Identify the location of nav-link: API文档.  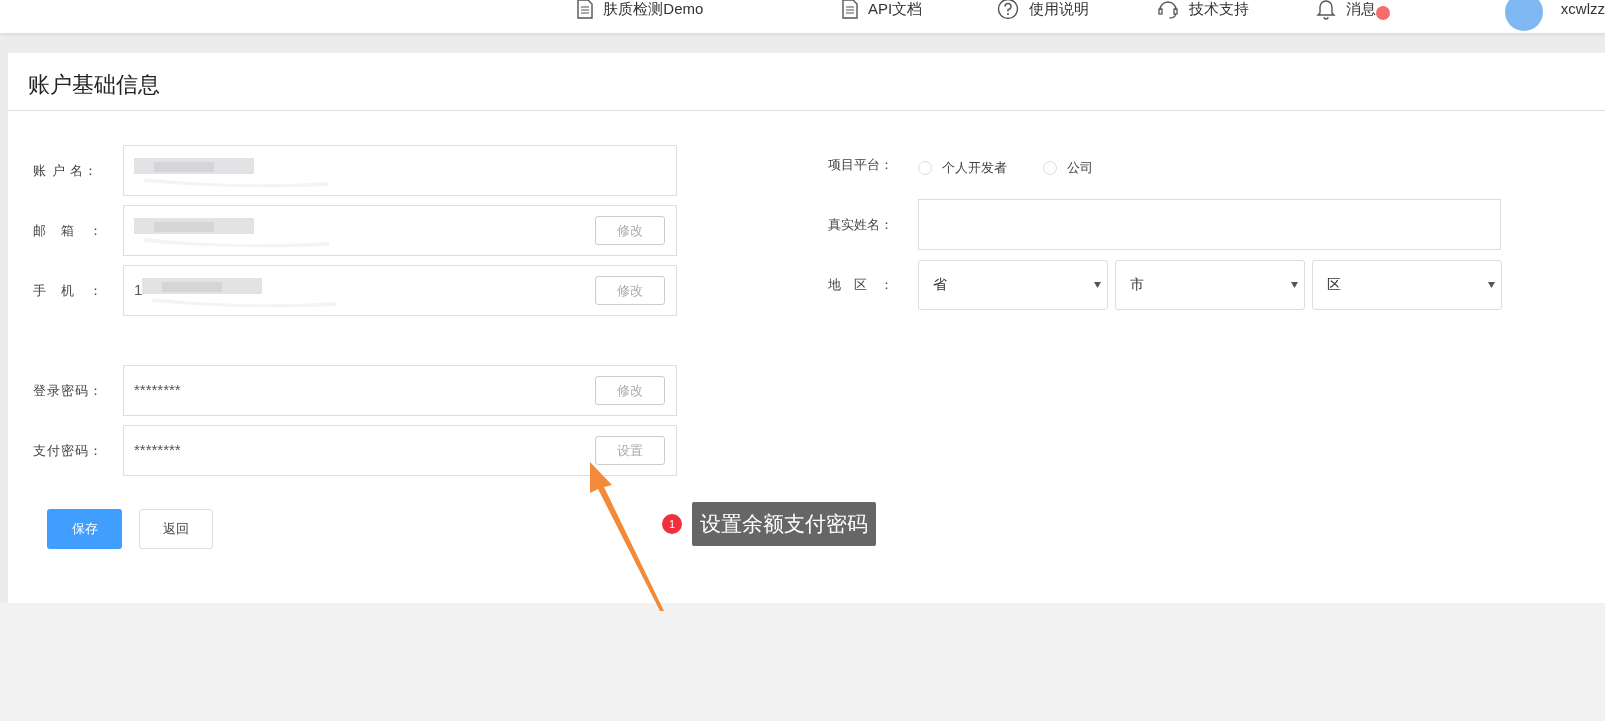
(895, 10).